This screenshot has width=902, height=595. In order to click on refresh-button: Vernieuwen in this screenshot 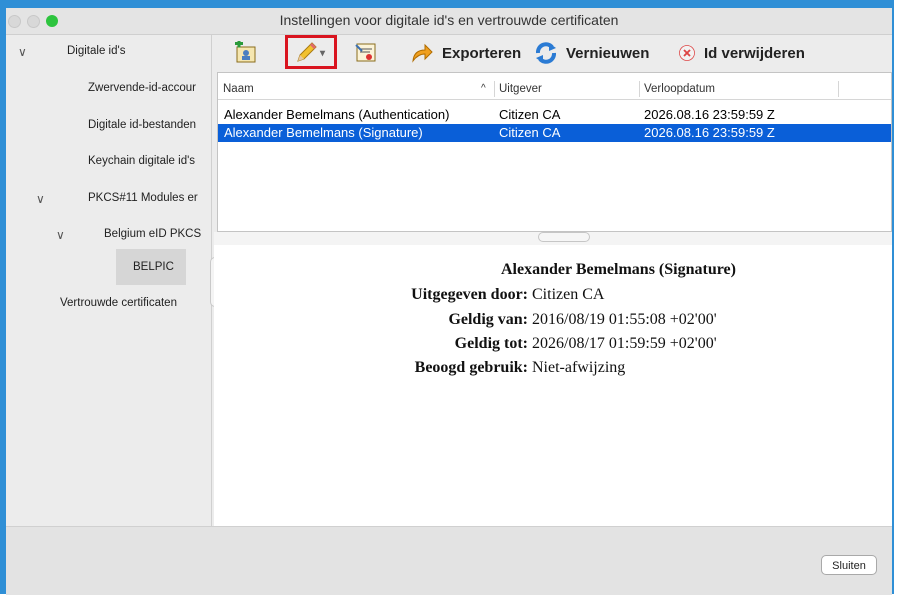, I will do `click(591, 53)`.